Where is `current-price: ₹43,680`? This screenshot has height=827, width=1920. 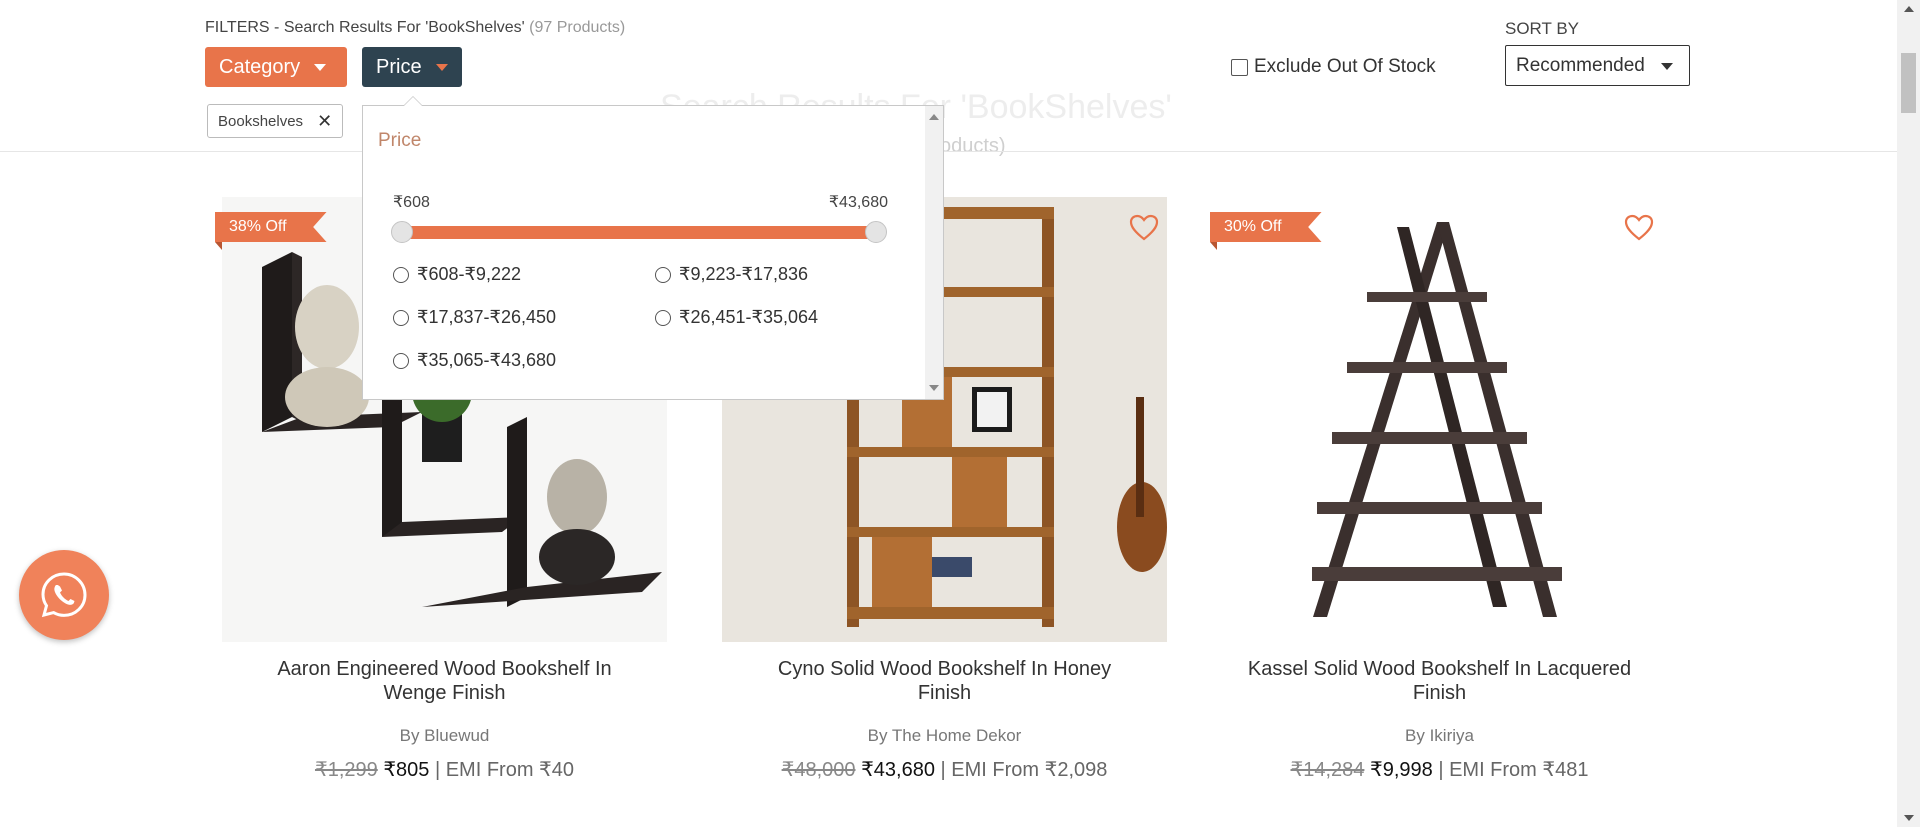
current-price: ₹43,680 is located at coordinates (898, 770).